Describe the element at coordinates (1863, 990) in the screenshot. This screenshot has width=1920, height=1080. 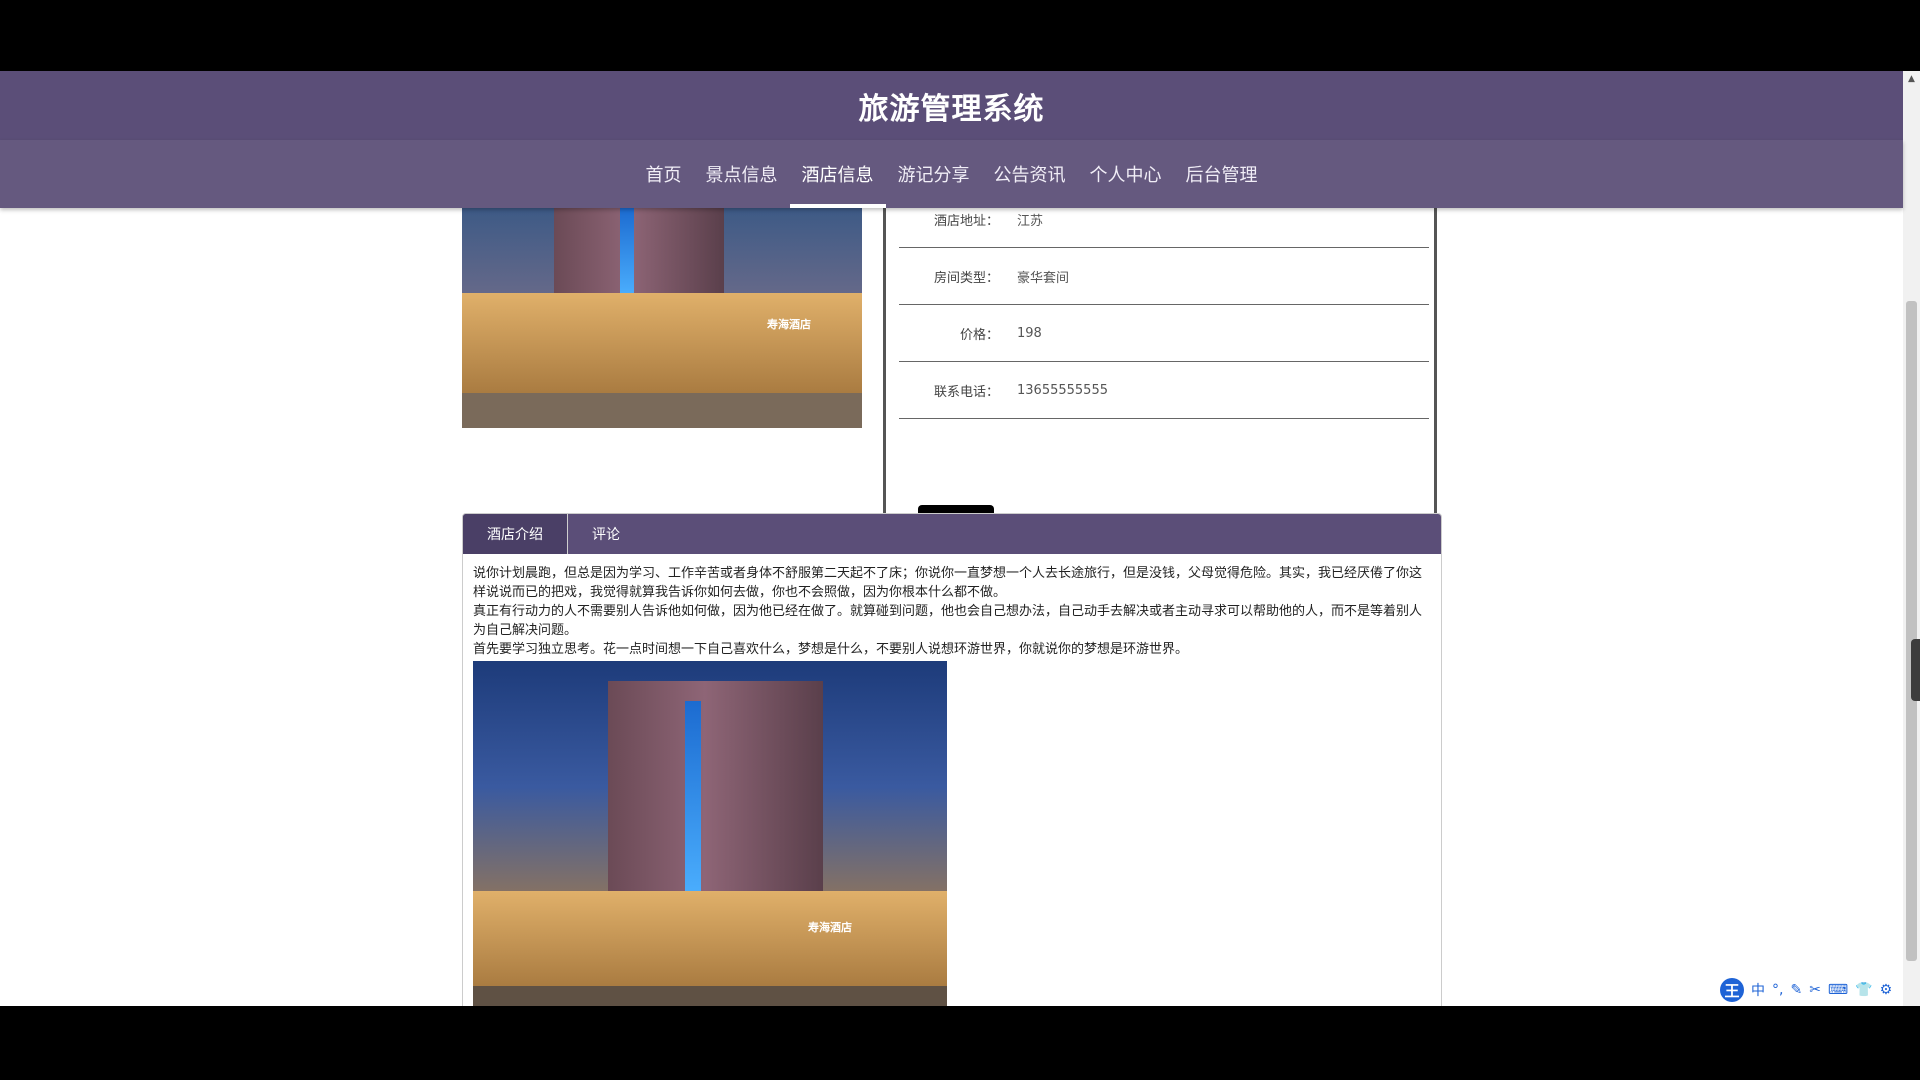
I see `shirt-icon: 👕` at that location.